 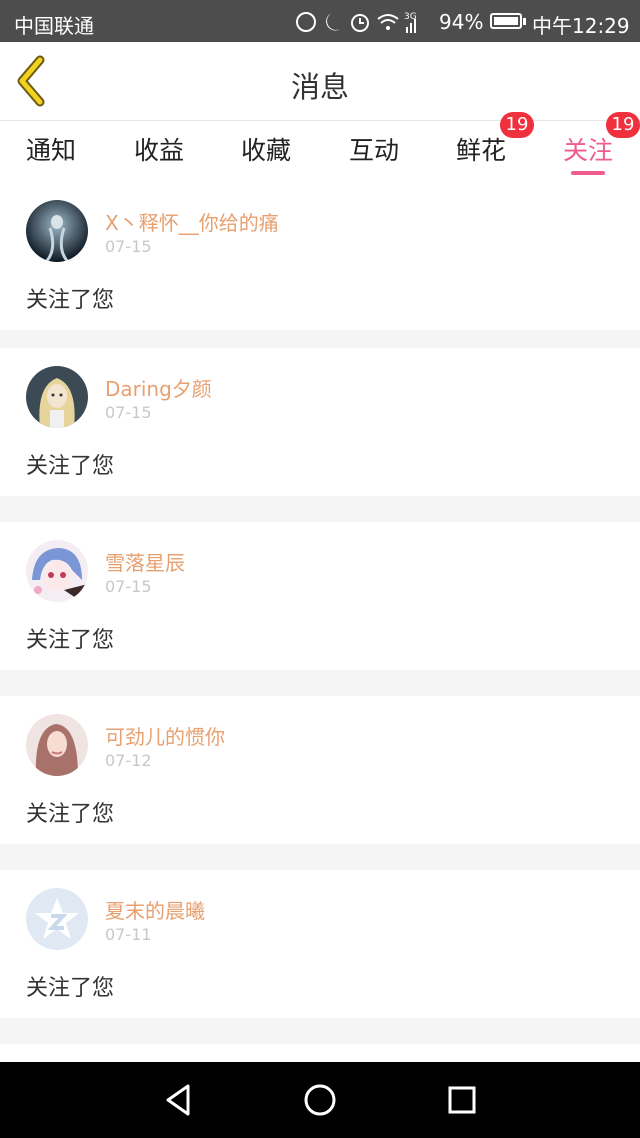 I want to click on clock: 中午12:29, so click(x=581, y=26).